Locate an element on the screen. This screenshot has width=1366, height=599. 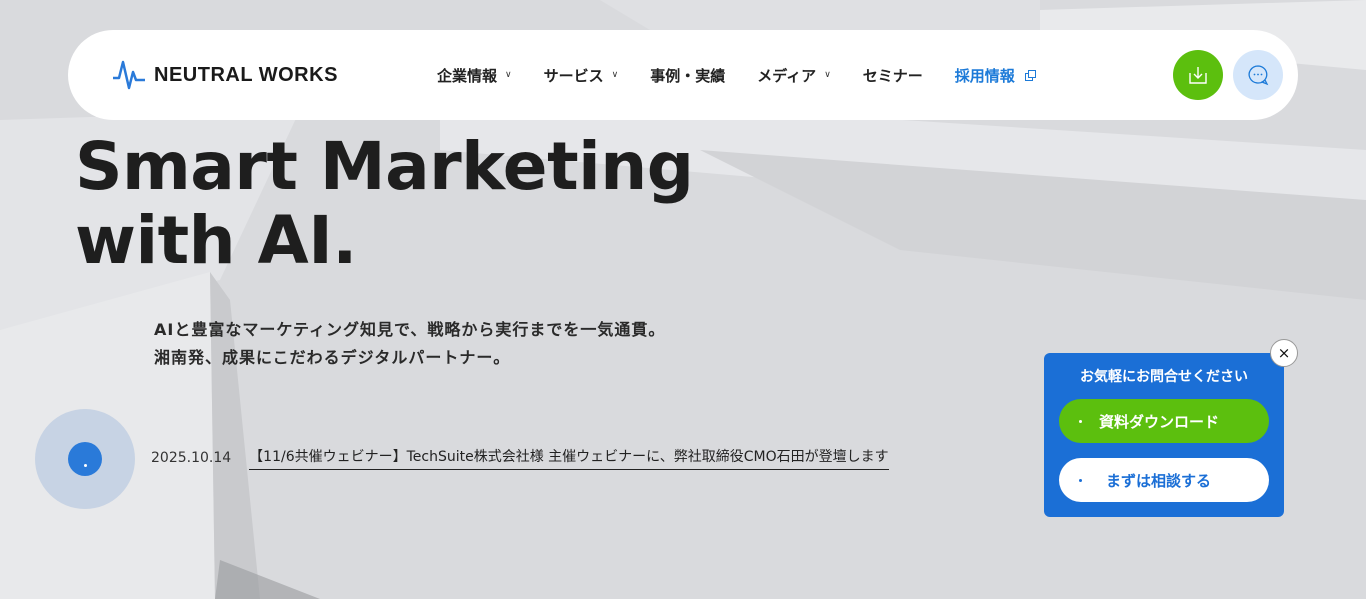
nav-item-label: 事例・実績 is located at coordinates (688, 75).